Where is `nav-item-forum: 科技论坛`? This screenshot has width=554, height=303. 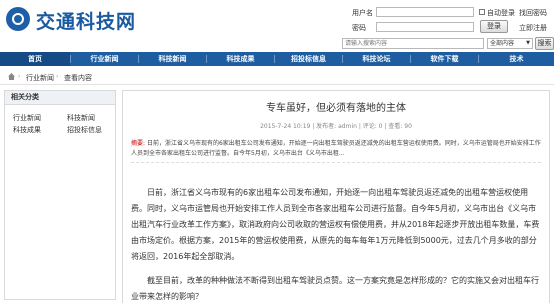 nav-item-forum: 科技论坛 is located at coordinates (376, 59).